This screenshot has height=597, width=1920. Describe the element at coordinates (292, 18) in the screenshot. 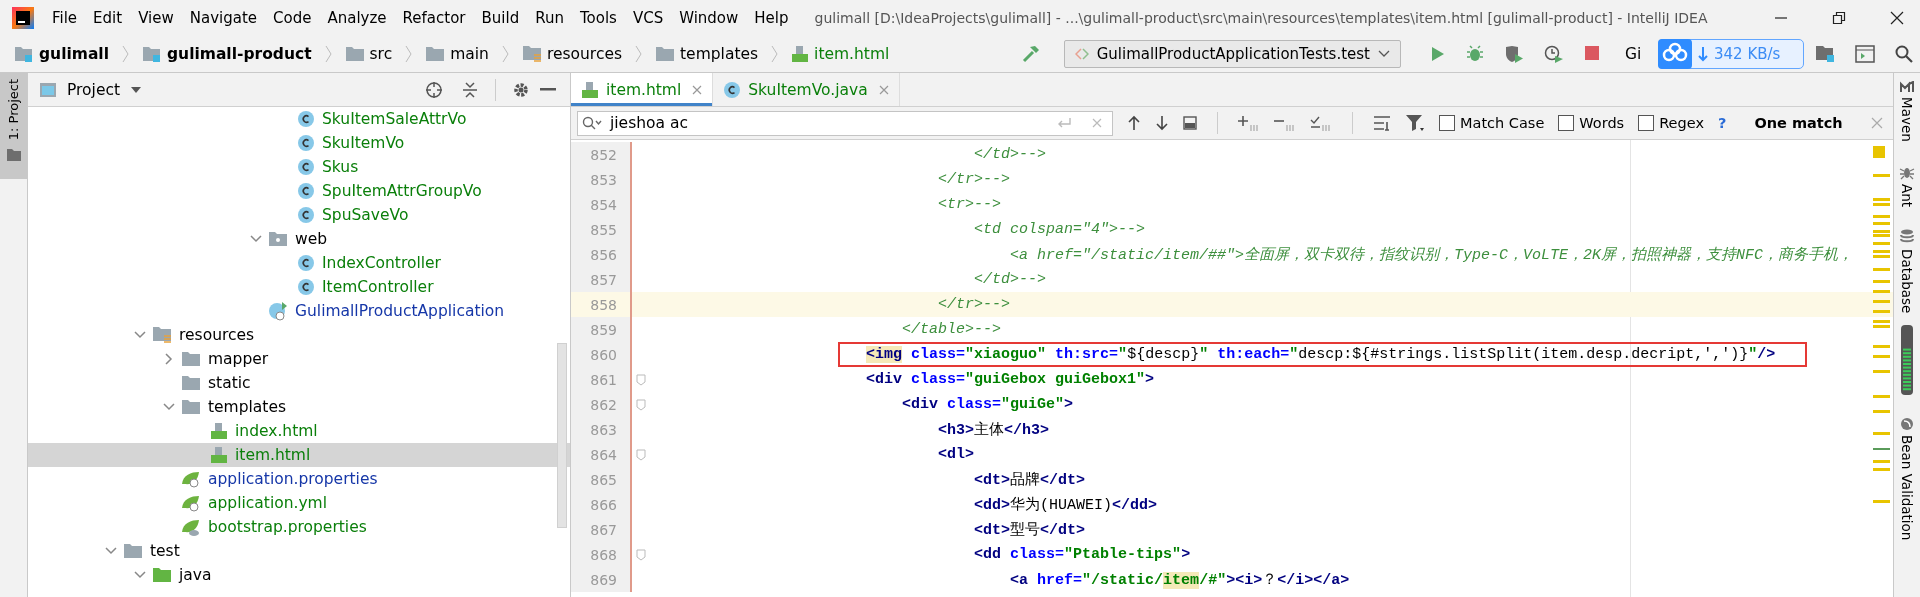

I see `menu-item: Code` at that location.